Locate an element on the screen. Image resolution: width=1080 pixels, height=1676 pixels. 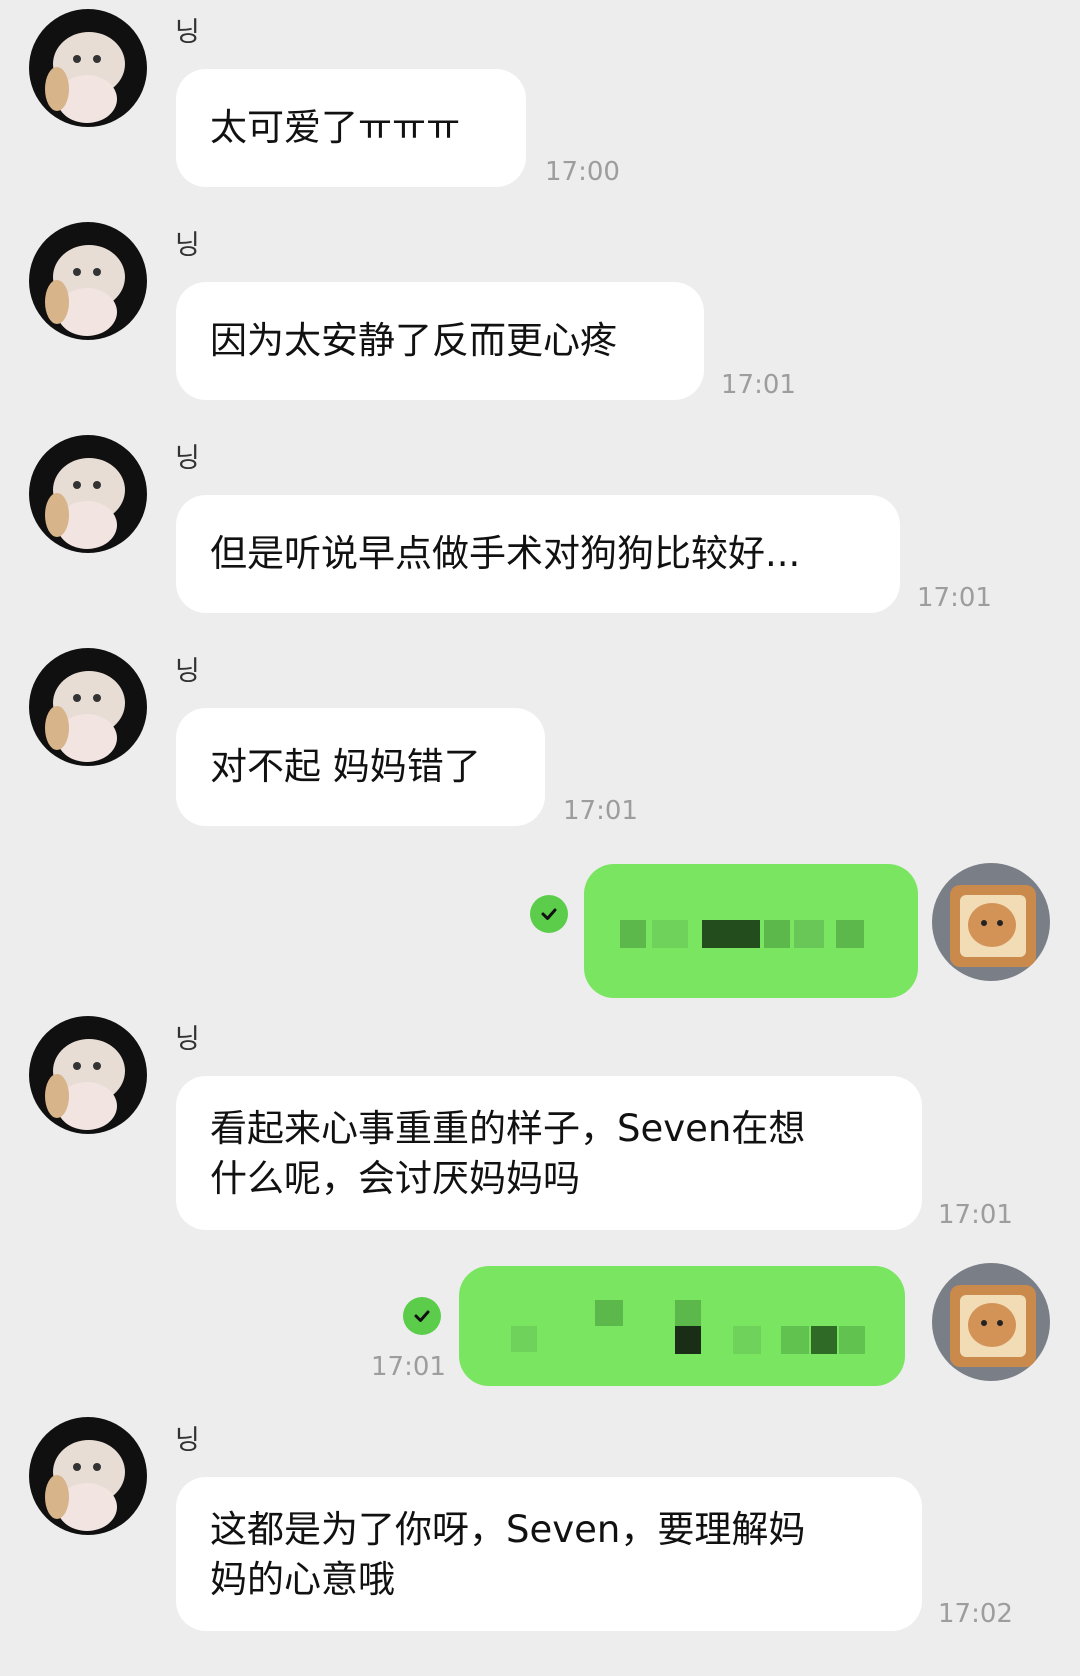
message-text-line: 什么呢，会讨厌妈妈吗 is located at coordinates (395, 1178).